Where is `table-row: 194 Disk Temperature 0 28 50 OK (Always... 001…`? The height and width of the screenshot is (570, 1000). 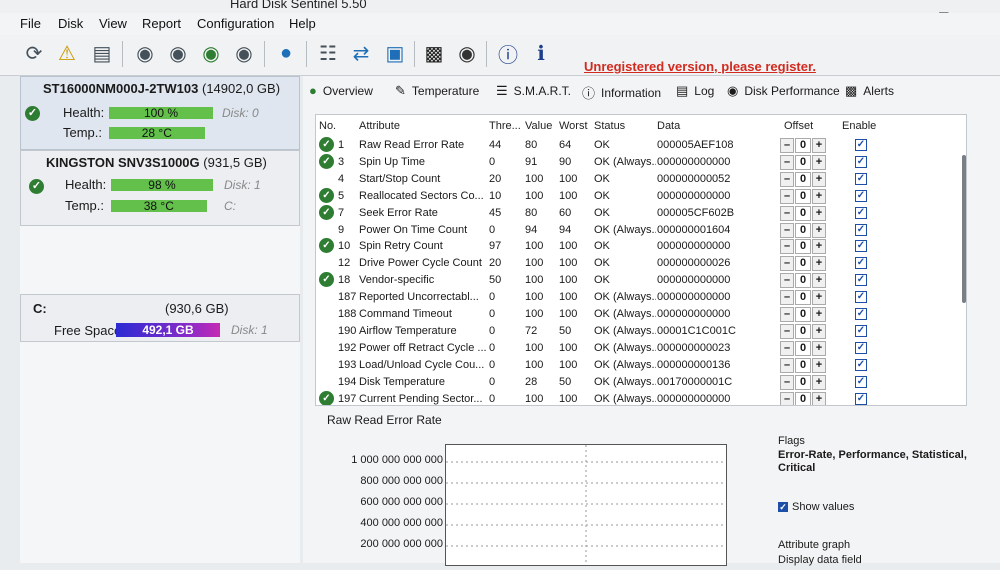
table-row: 194 Disk Temperature 0 28 50 OK (Always... 001… is located at coordinates (641, 382).